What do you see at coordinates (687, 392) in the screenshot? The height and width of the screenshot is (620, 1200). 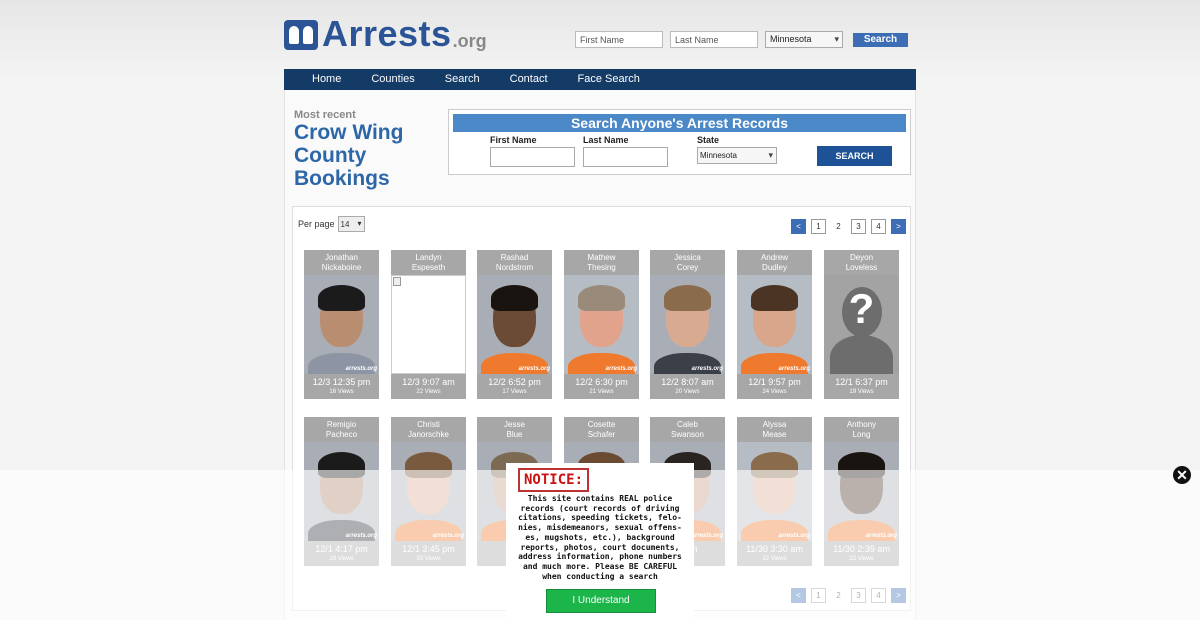 I see `booking-views: 20 Views` at bounding box center [687, 392].